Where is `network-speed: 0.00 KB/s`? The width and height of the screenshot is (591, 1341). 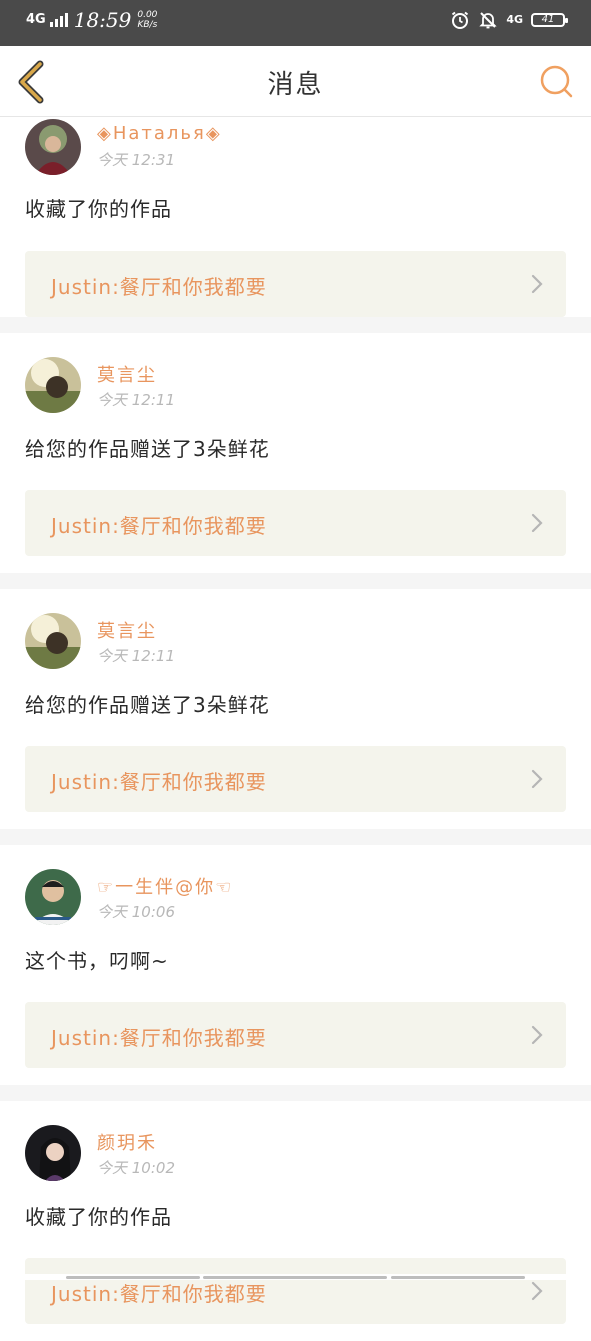
network-speed: 0.00 KB/s is located at coordinates (147, 20).